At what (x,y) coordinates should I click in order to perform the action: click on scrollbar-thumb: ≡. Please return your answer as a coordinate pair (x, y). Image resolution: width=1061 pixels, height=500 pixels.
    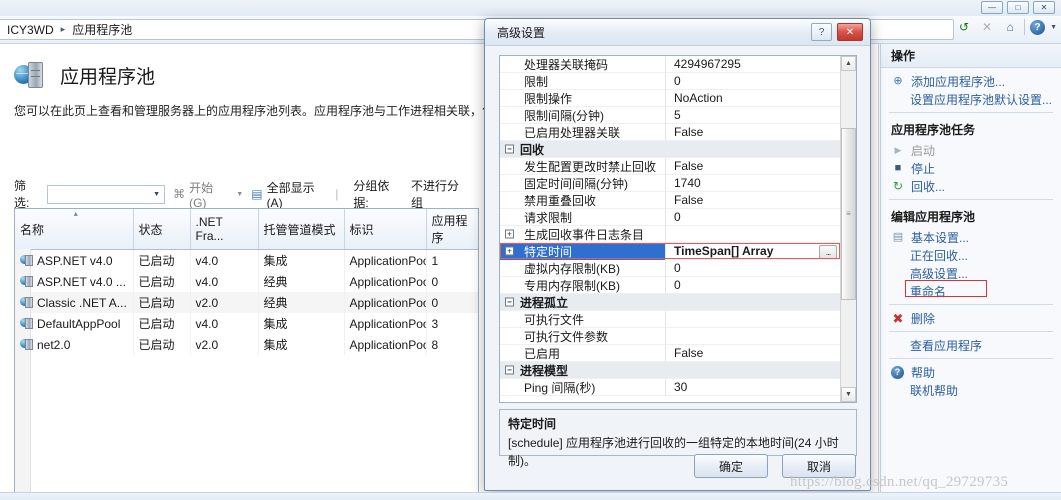
    Looking at the image, I should click on (848, 214).